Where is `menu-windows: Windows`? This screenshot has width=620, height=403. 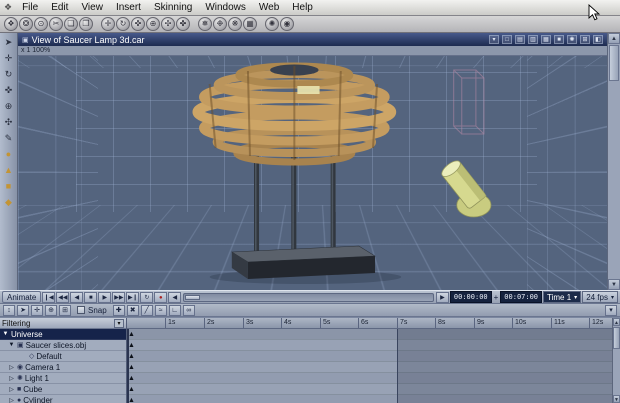
menu-windows: Windows is located at coordinates (225, 7).